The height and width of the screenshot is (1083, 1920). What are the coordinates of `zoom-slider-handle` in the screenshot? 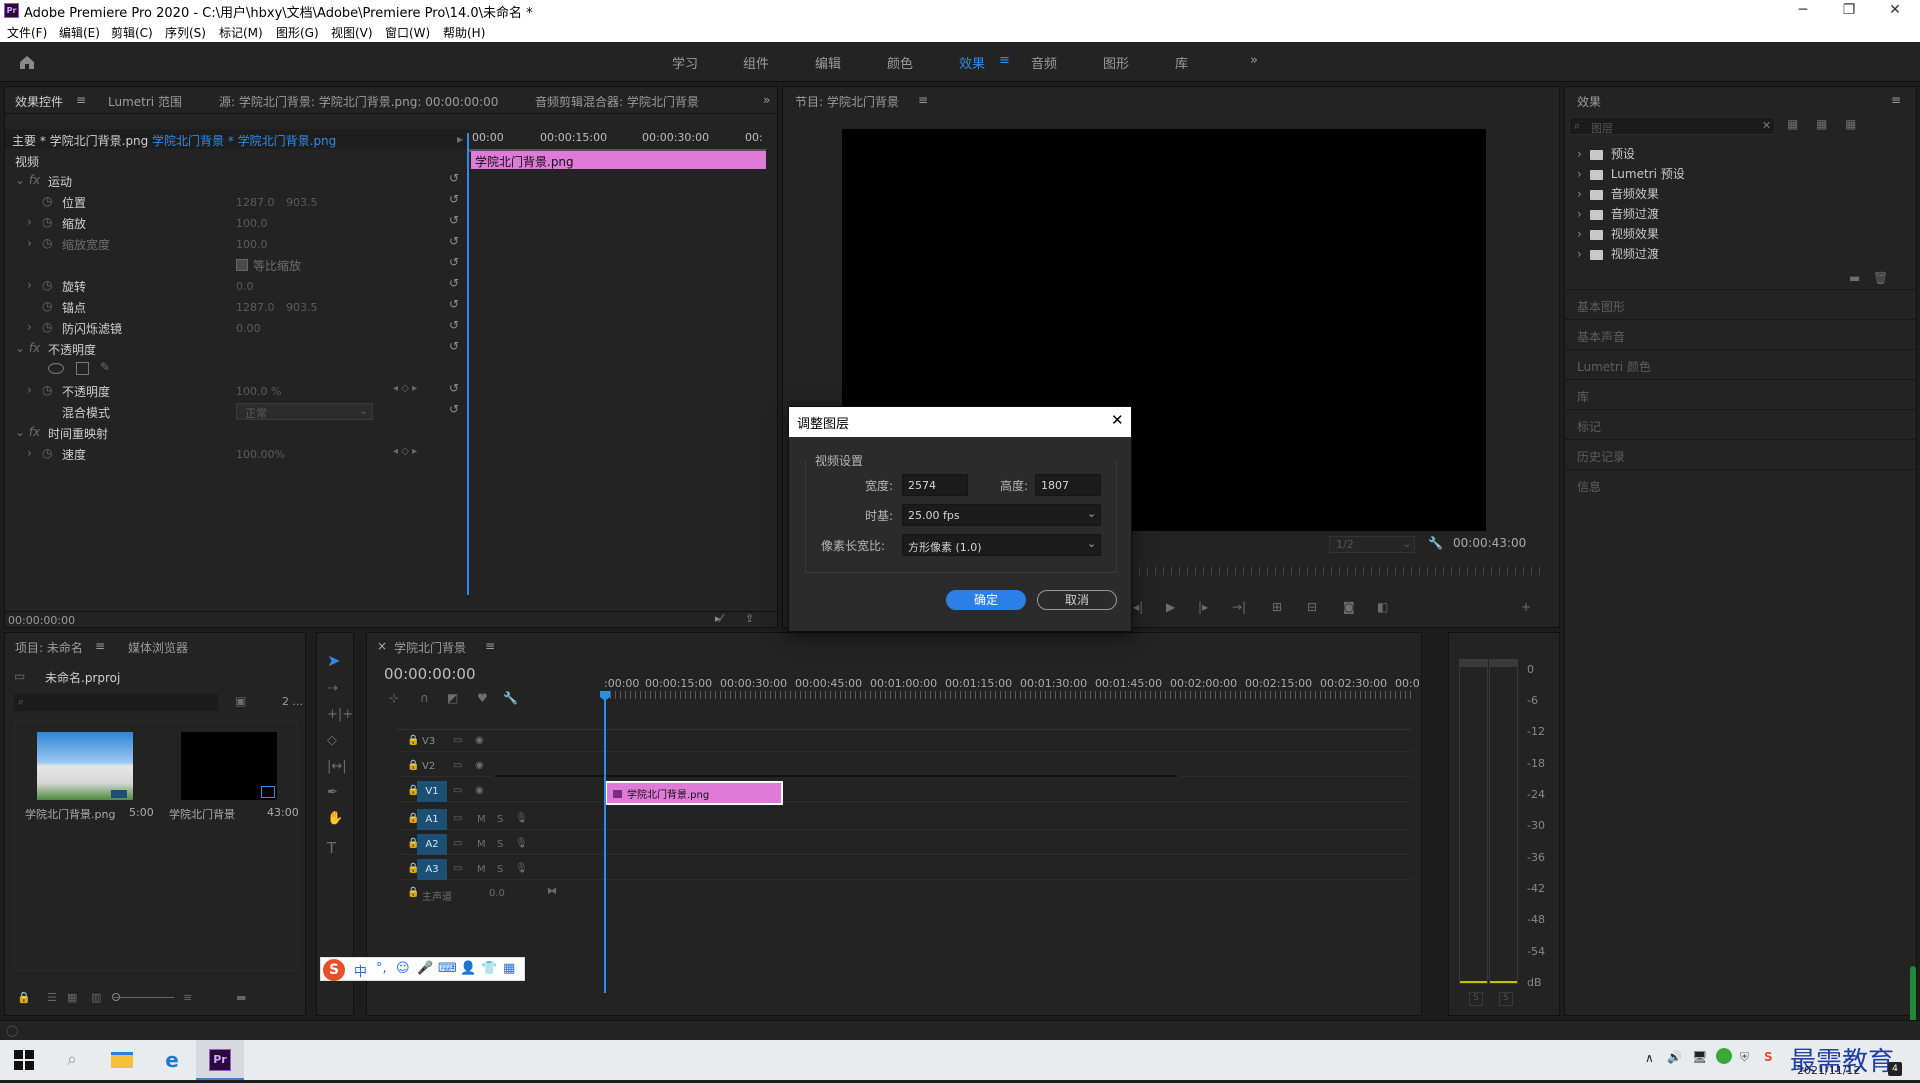 It's located at (116, 997).